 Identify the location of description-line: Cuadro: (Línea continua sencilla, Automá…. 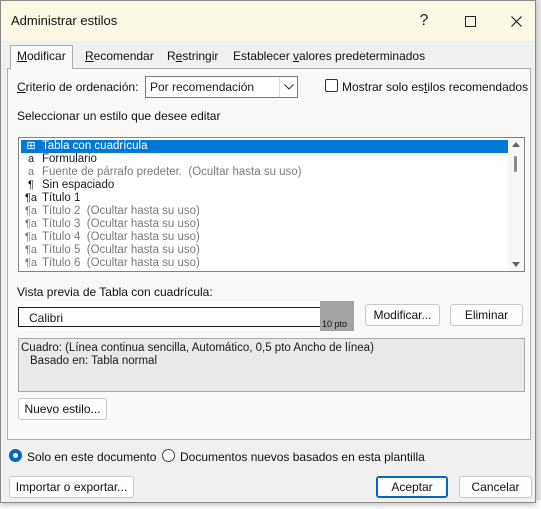
(197, 348).